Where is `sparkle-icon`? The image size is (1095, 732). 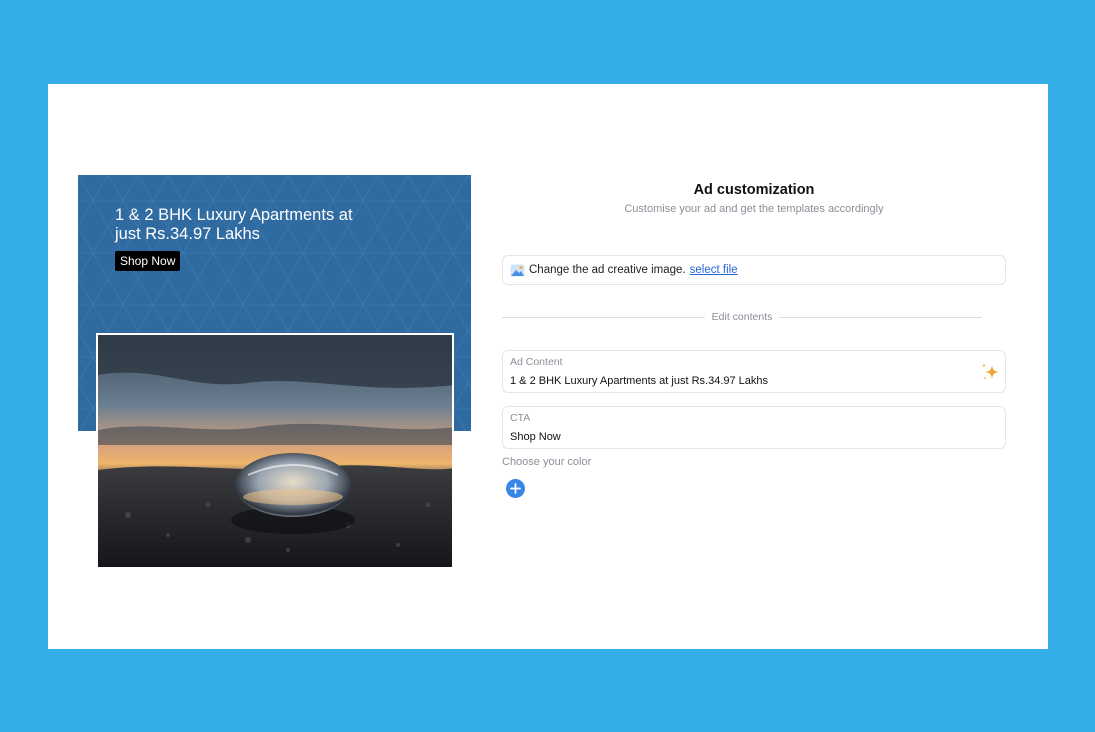 sparkle-icon is located at coordinates (990, 372).